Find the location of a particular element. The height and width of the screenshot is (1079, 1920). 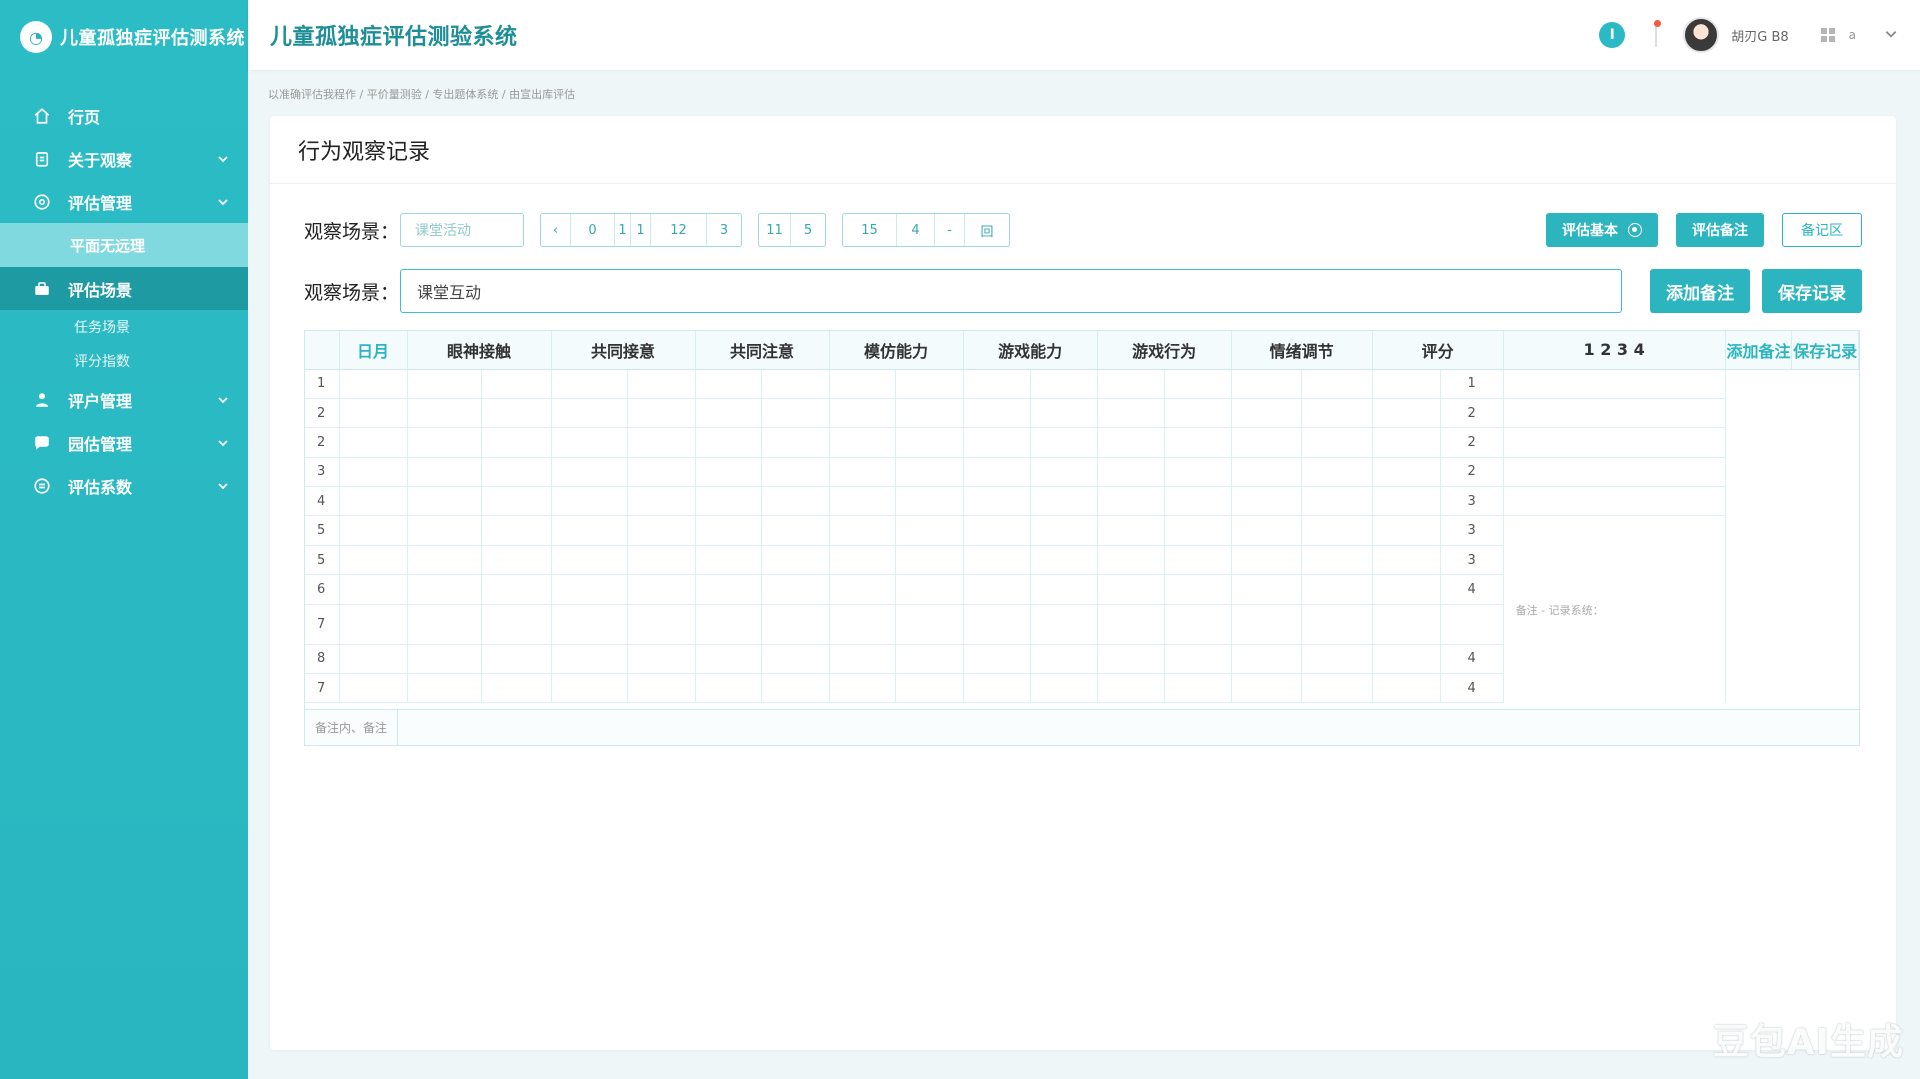

note-cell is located at coordinates (1614, 384).